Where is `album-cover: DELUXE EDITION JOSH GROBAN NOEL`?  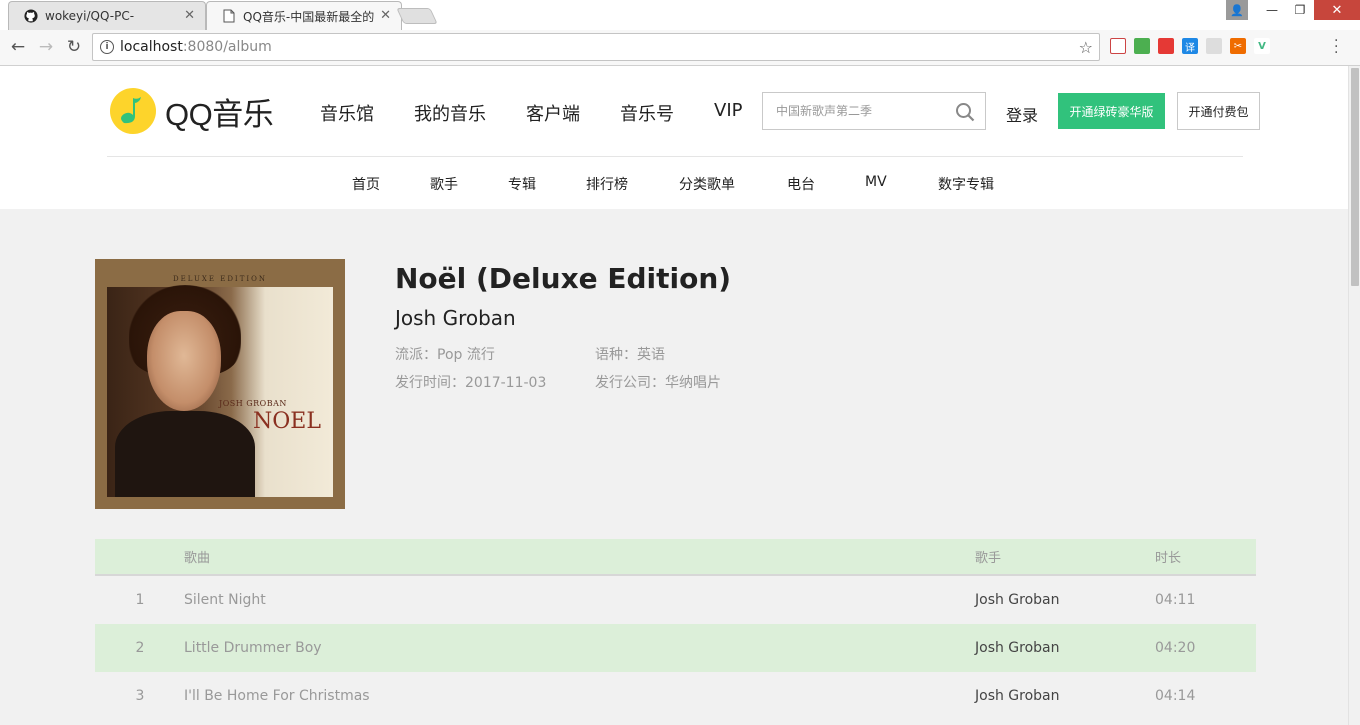 album-cover: DELUXE EDITION JOSH GROBAN NOEL is located at coordinates (220, 384).